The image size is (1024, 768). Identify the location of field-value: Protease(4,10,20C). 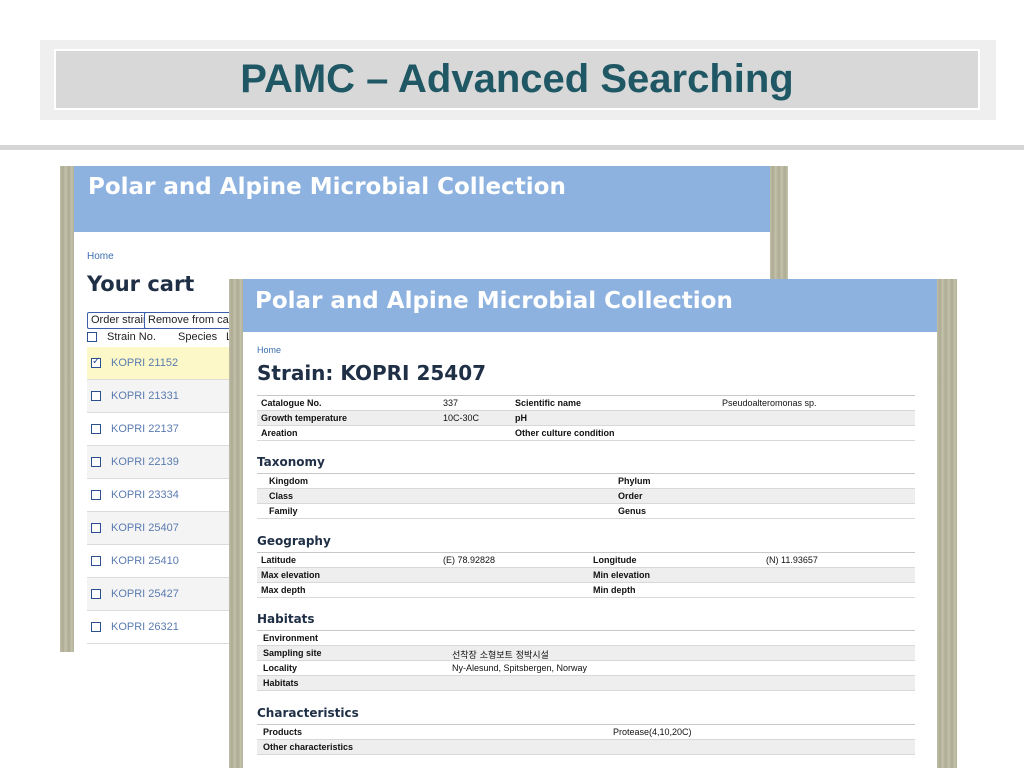
(652, 732).